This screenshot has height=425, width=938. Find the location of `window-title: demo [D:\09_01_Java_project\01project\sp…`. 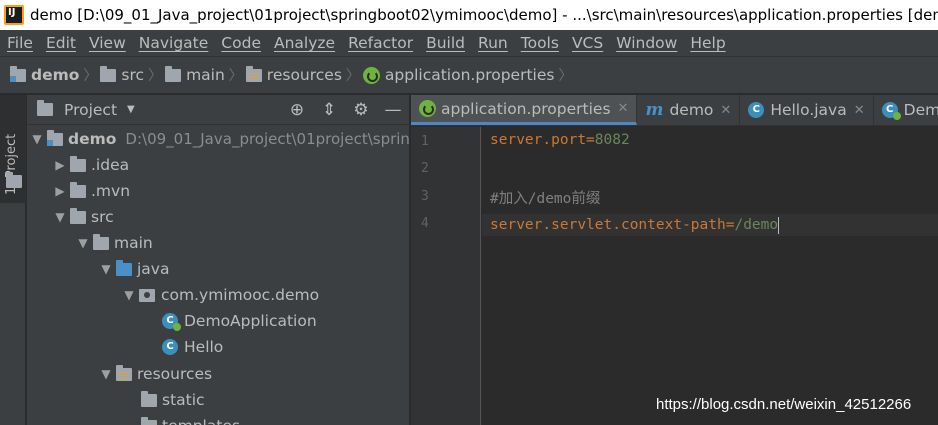

window-title: demo [D:\09_01_Java_project\01project\sp… is located at coordinates (484, 15).